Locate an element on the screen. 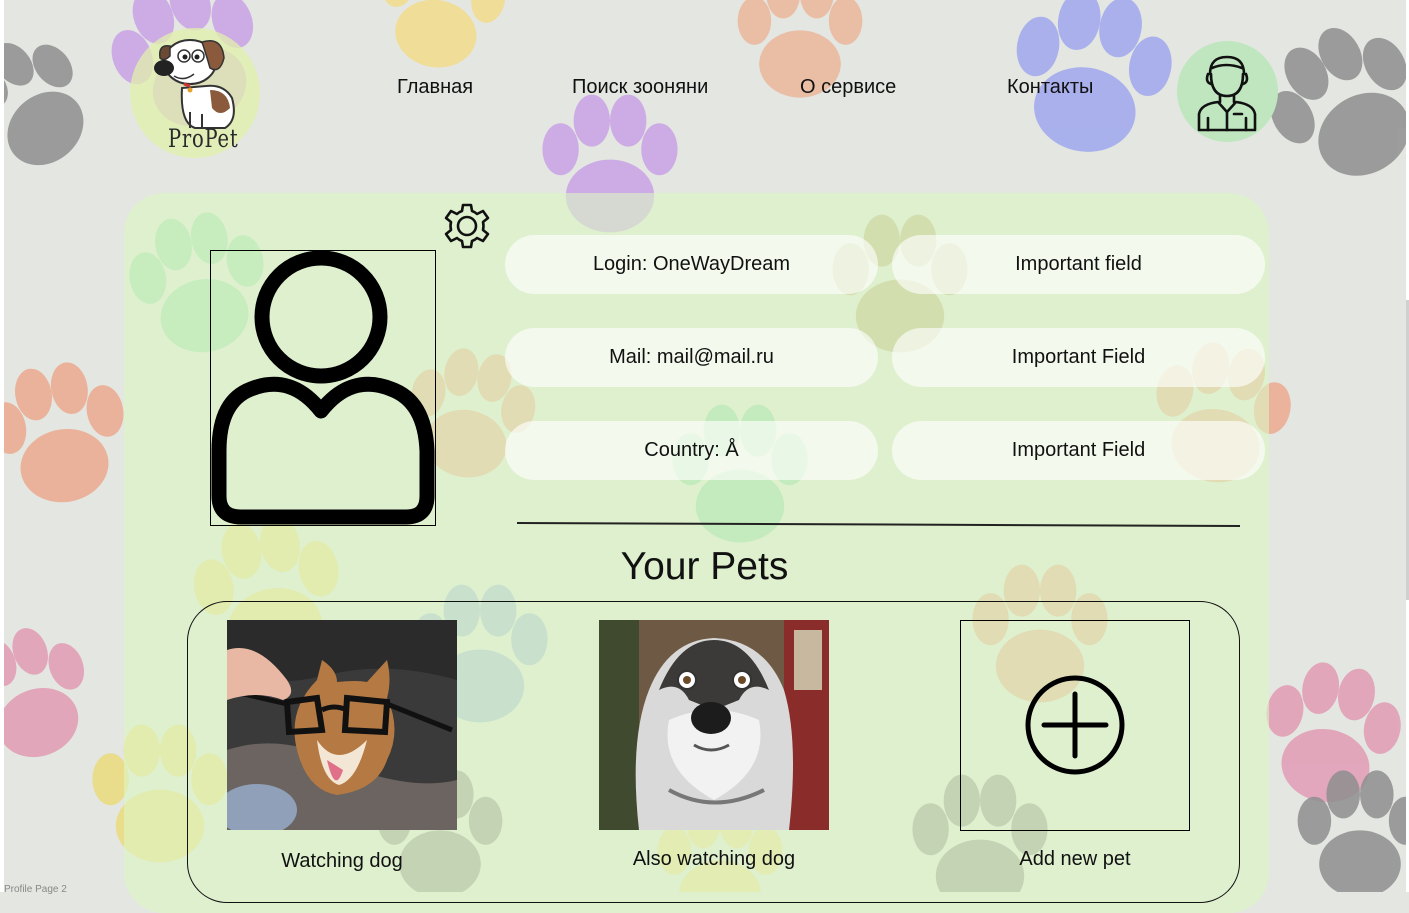 Image resolution: width=1409 pixels, height=913 pixels. nav-link-contacts: Контакты is located at coordinates (1050, 87).